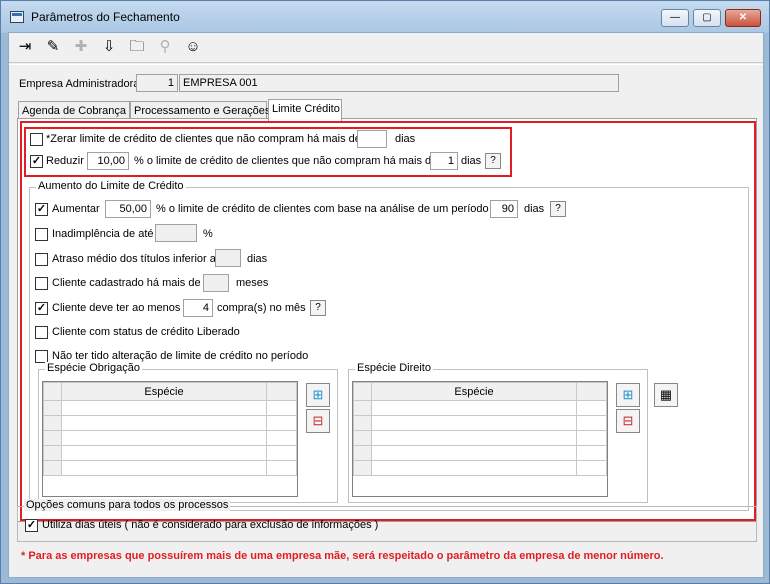  Describe the element at coordinates (164, 391) in the screenshot. I see `especie-obrigacao-column: Espécie` at that location.